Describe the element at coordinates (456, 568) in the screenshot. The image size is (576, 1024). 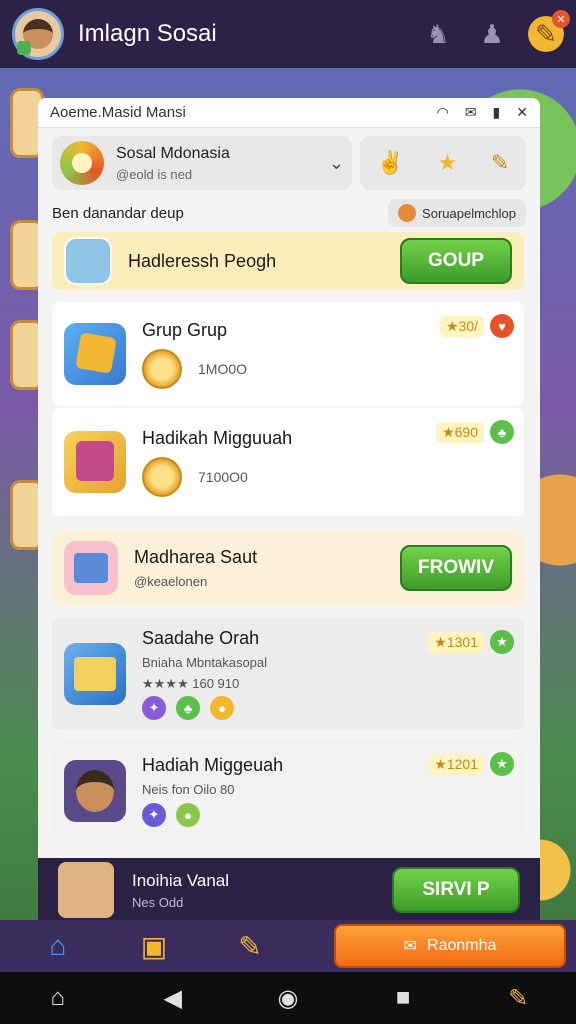
I see `follow-button: FROWIV` at that location.